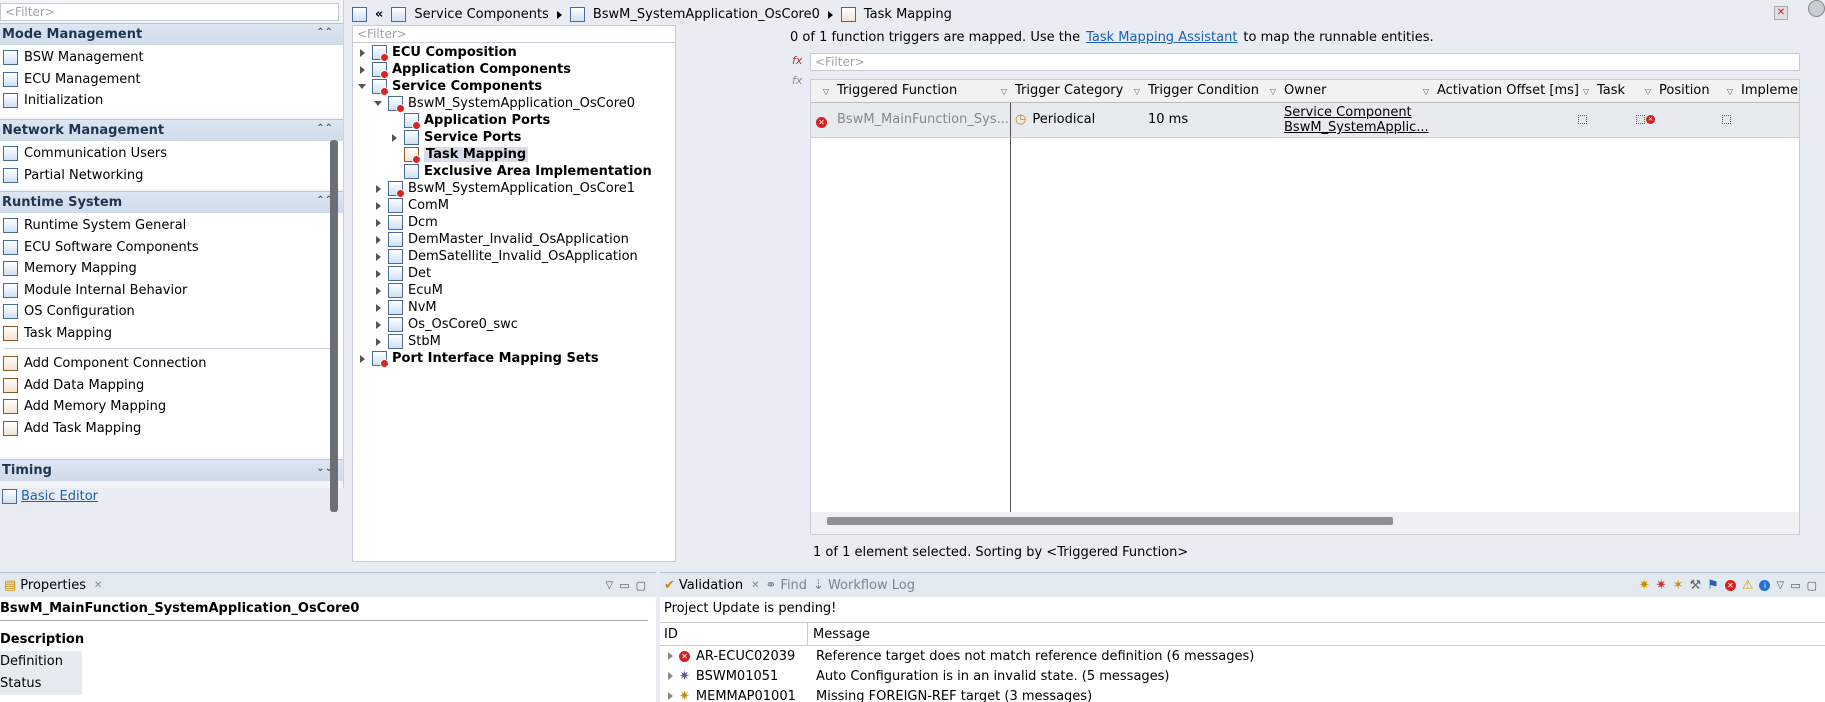  What do you see at coordinates (1356, 112) in the screenshot?
I see `owner-line1: Service Component` at bounding box center [1356, 112].